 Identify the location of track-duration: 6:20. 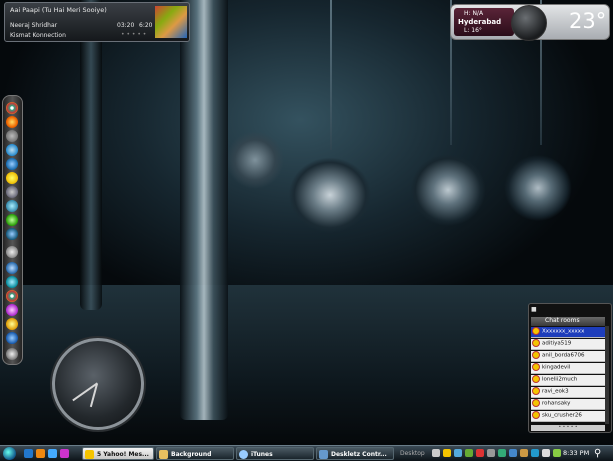
(146, 25).